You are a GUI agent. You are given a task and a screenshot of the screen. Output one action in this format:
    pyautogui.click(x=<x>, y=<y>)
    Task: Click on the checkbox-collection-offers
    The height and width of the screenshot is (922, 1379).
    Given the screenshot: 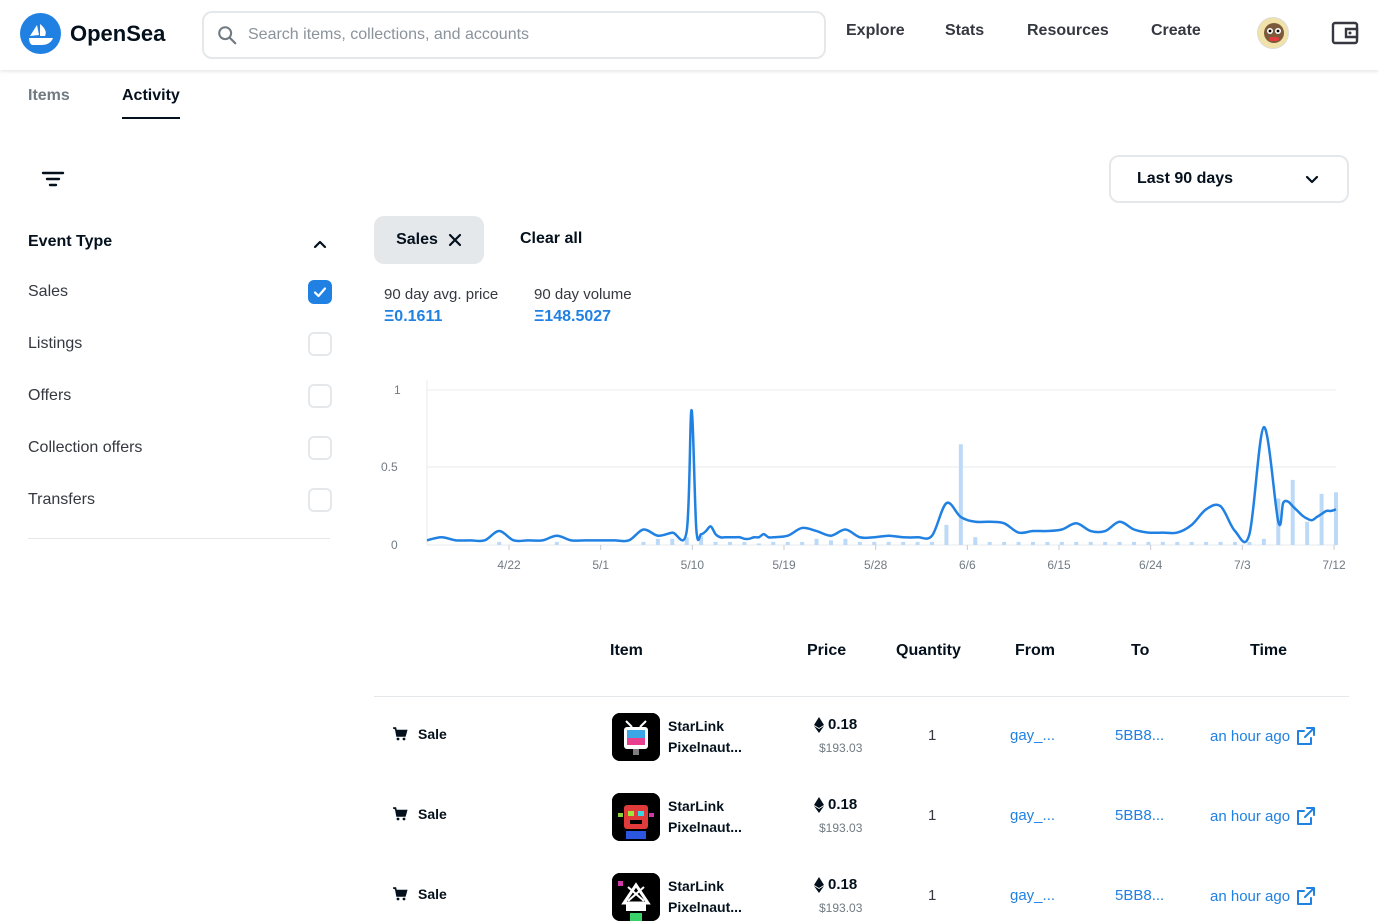 What is the action you would take?
    pyautogui.click(x=320, y=448)
    